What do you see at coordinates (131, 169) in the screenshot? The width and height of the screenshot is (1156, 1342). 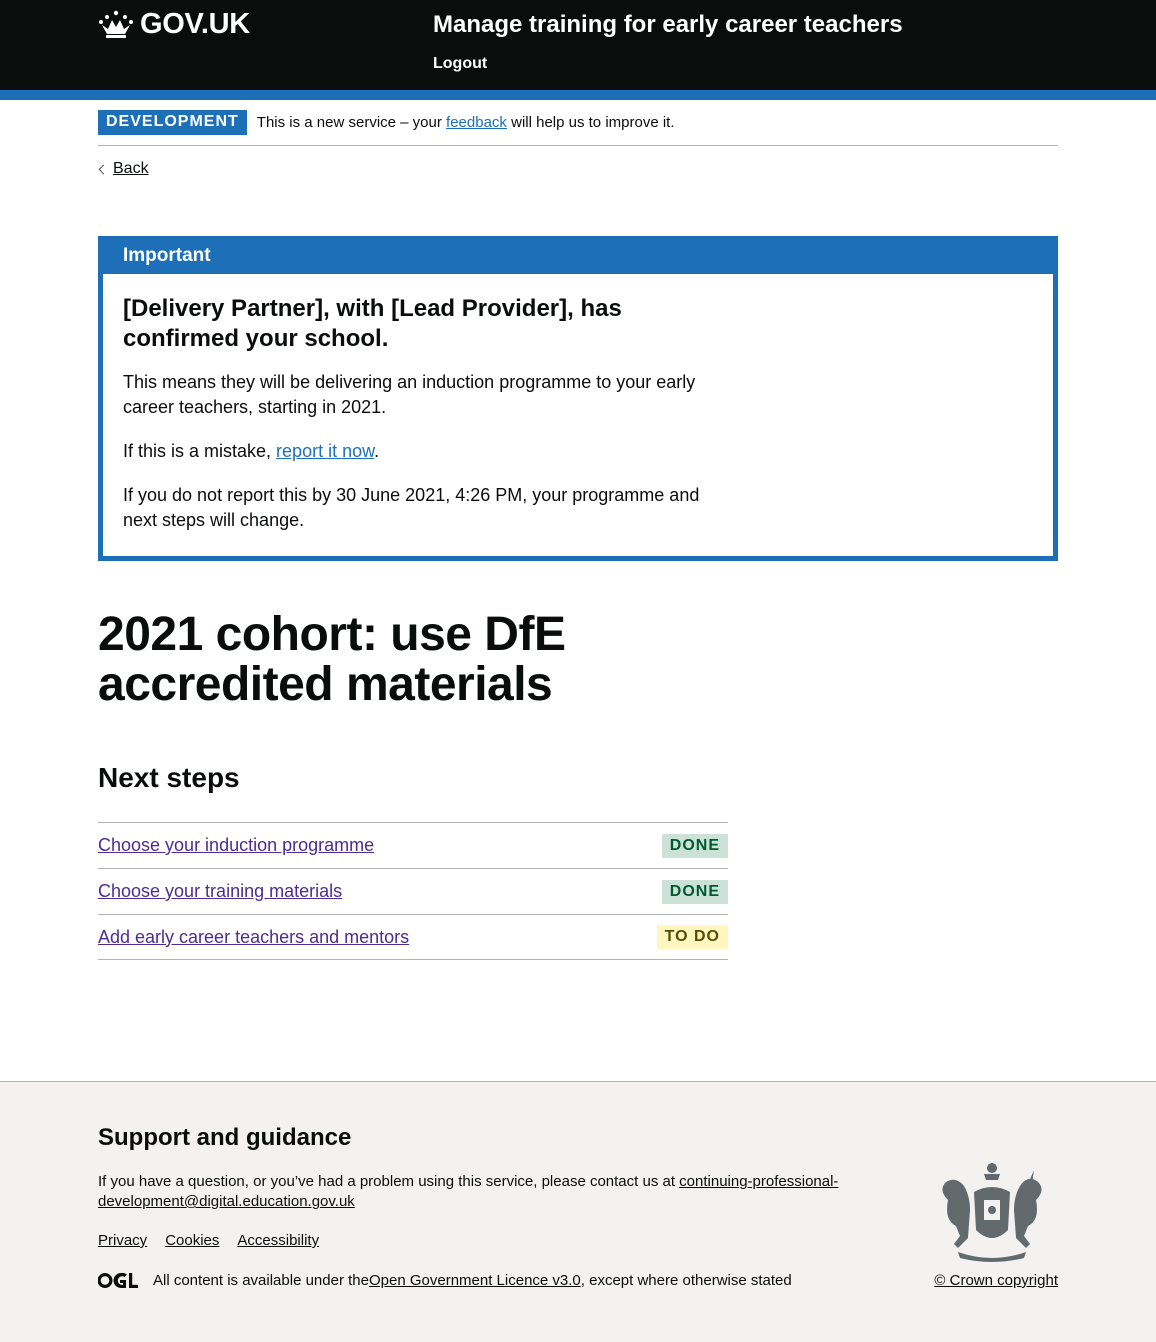 I see `back-link: Back` at bounding box center [131, 169].